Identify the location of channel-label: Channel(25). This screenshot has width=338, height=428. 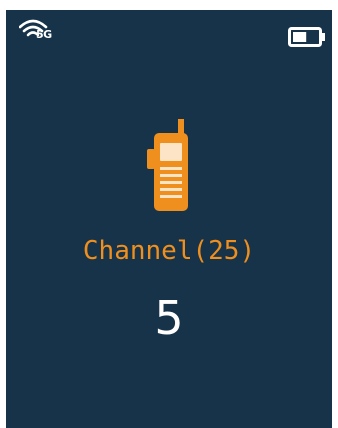
(169, 251).